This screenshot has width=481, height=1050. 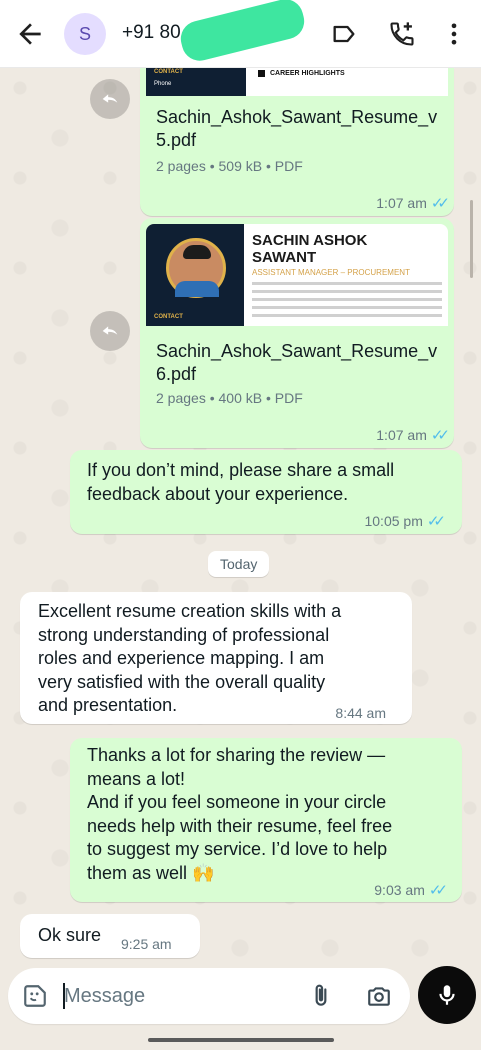 I want to click on message-meta: 9:03 am ✓✓, so click(x=411, y=890).